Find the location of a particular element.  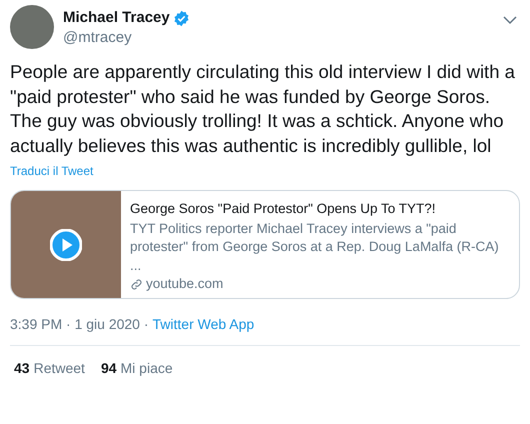

card-title: George Soros "Paid Protestor" Opens Up To TYT?! is located at coordinates (283, 209).